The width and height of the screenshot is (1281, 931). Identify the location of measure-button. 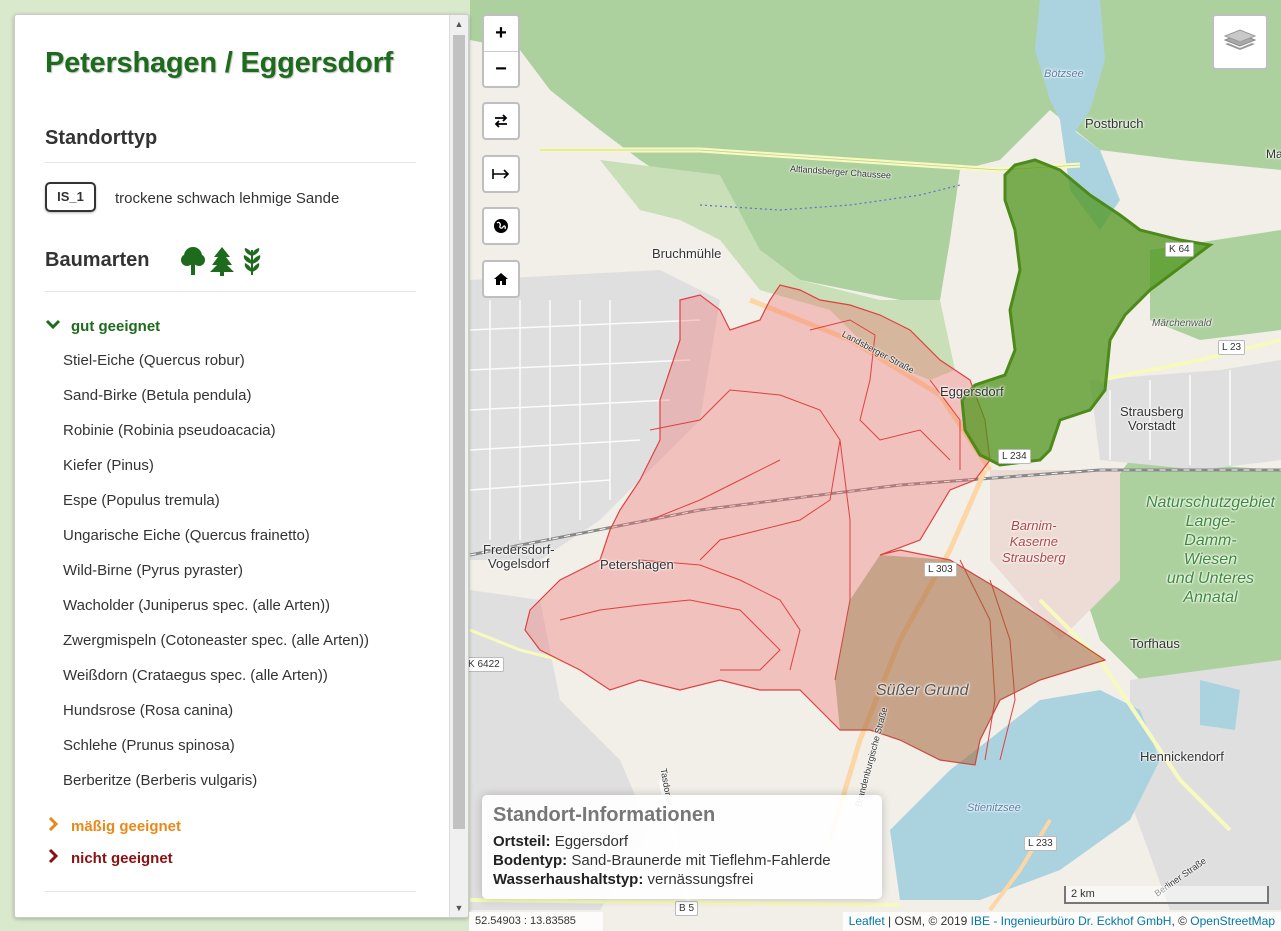
(501, 174).